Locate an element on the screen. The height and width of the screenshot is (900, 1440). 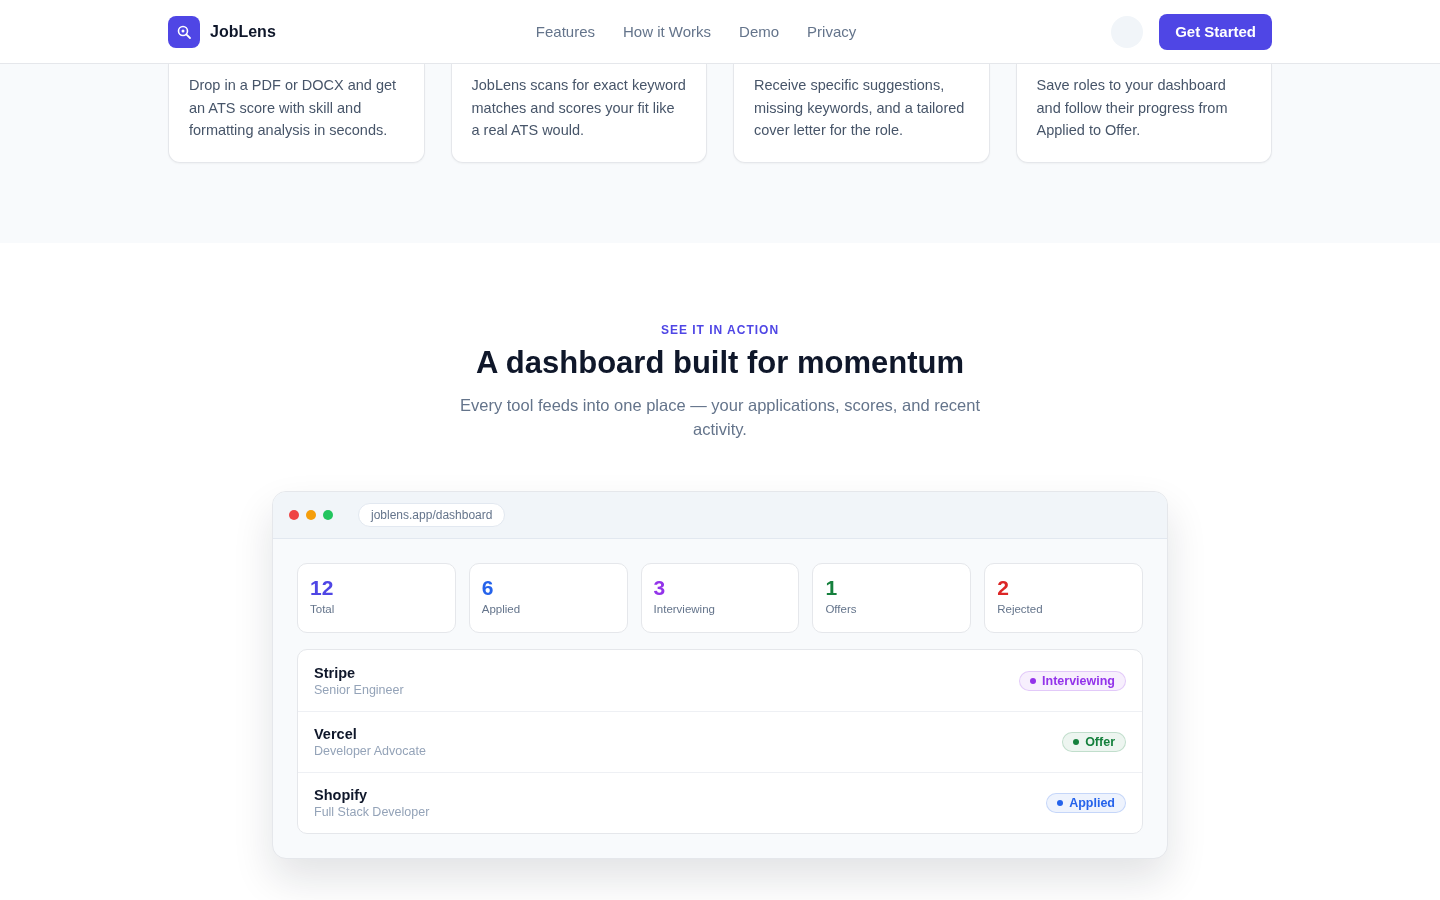
stat-value: 1 is located at coordinates (832, 588).